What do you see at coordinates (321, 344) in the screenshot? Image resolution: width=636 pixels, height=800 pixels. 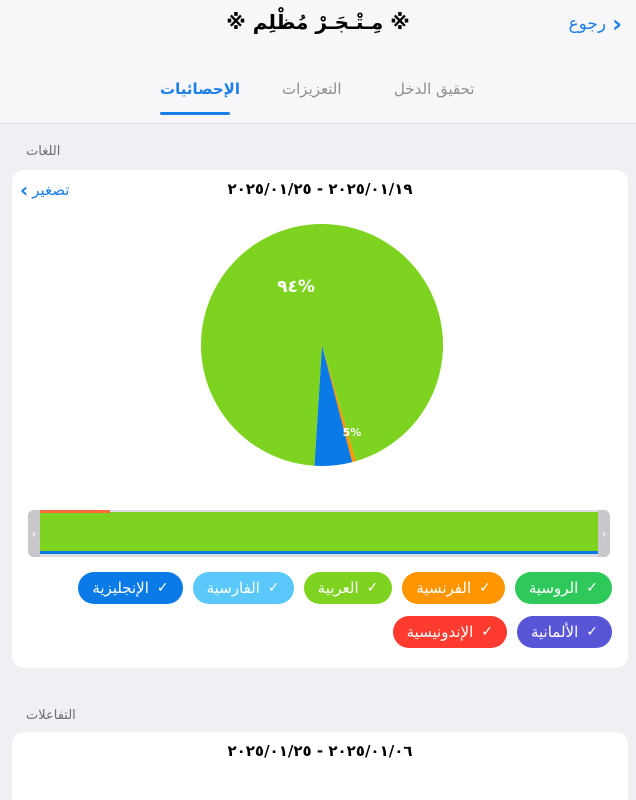 I see `language-pie-chart: ٩٤% 5%` at bounding box center [321, 344].